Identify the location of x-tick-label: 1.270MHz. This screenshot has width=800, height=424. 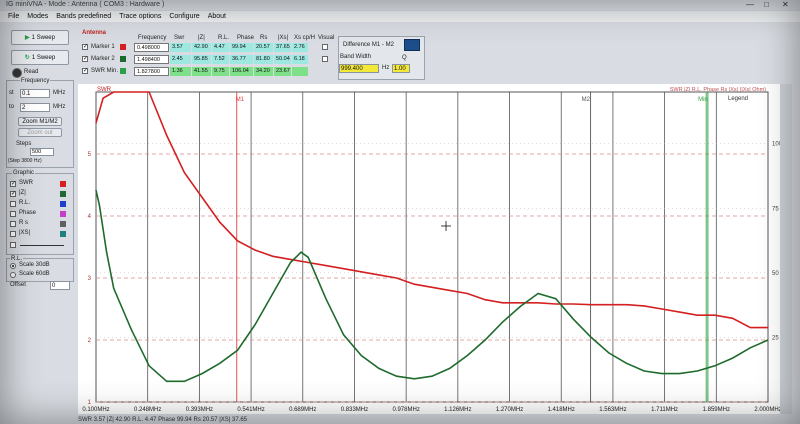
(509, 410).